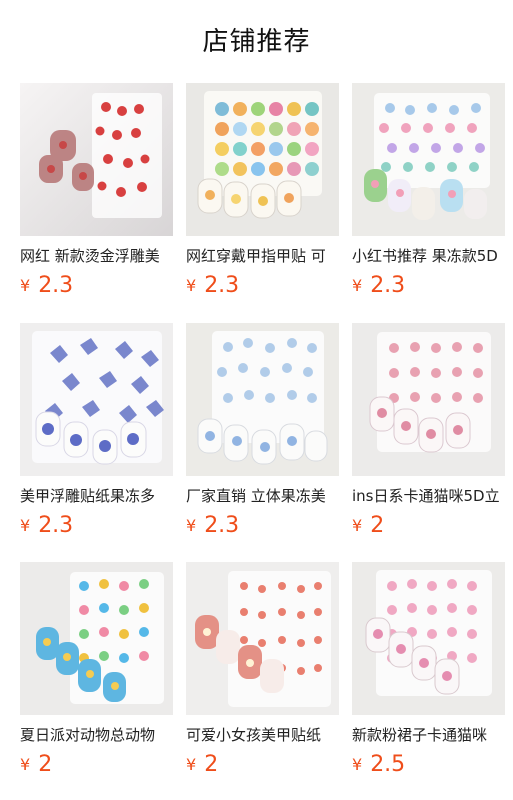 The height and width of the screenshot is (800, 513). I want to click on product-name: 美甲浮雕贴纸果冻多, so click(98, 496).